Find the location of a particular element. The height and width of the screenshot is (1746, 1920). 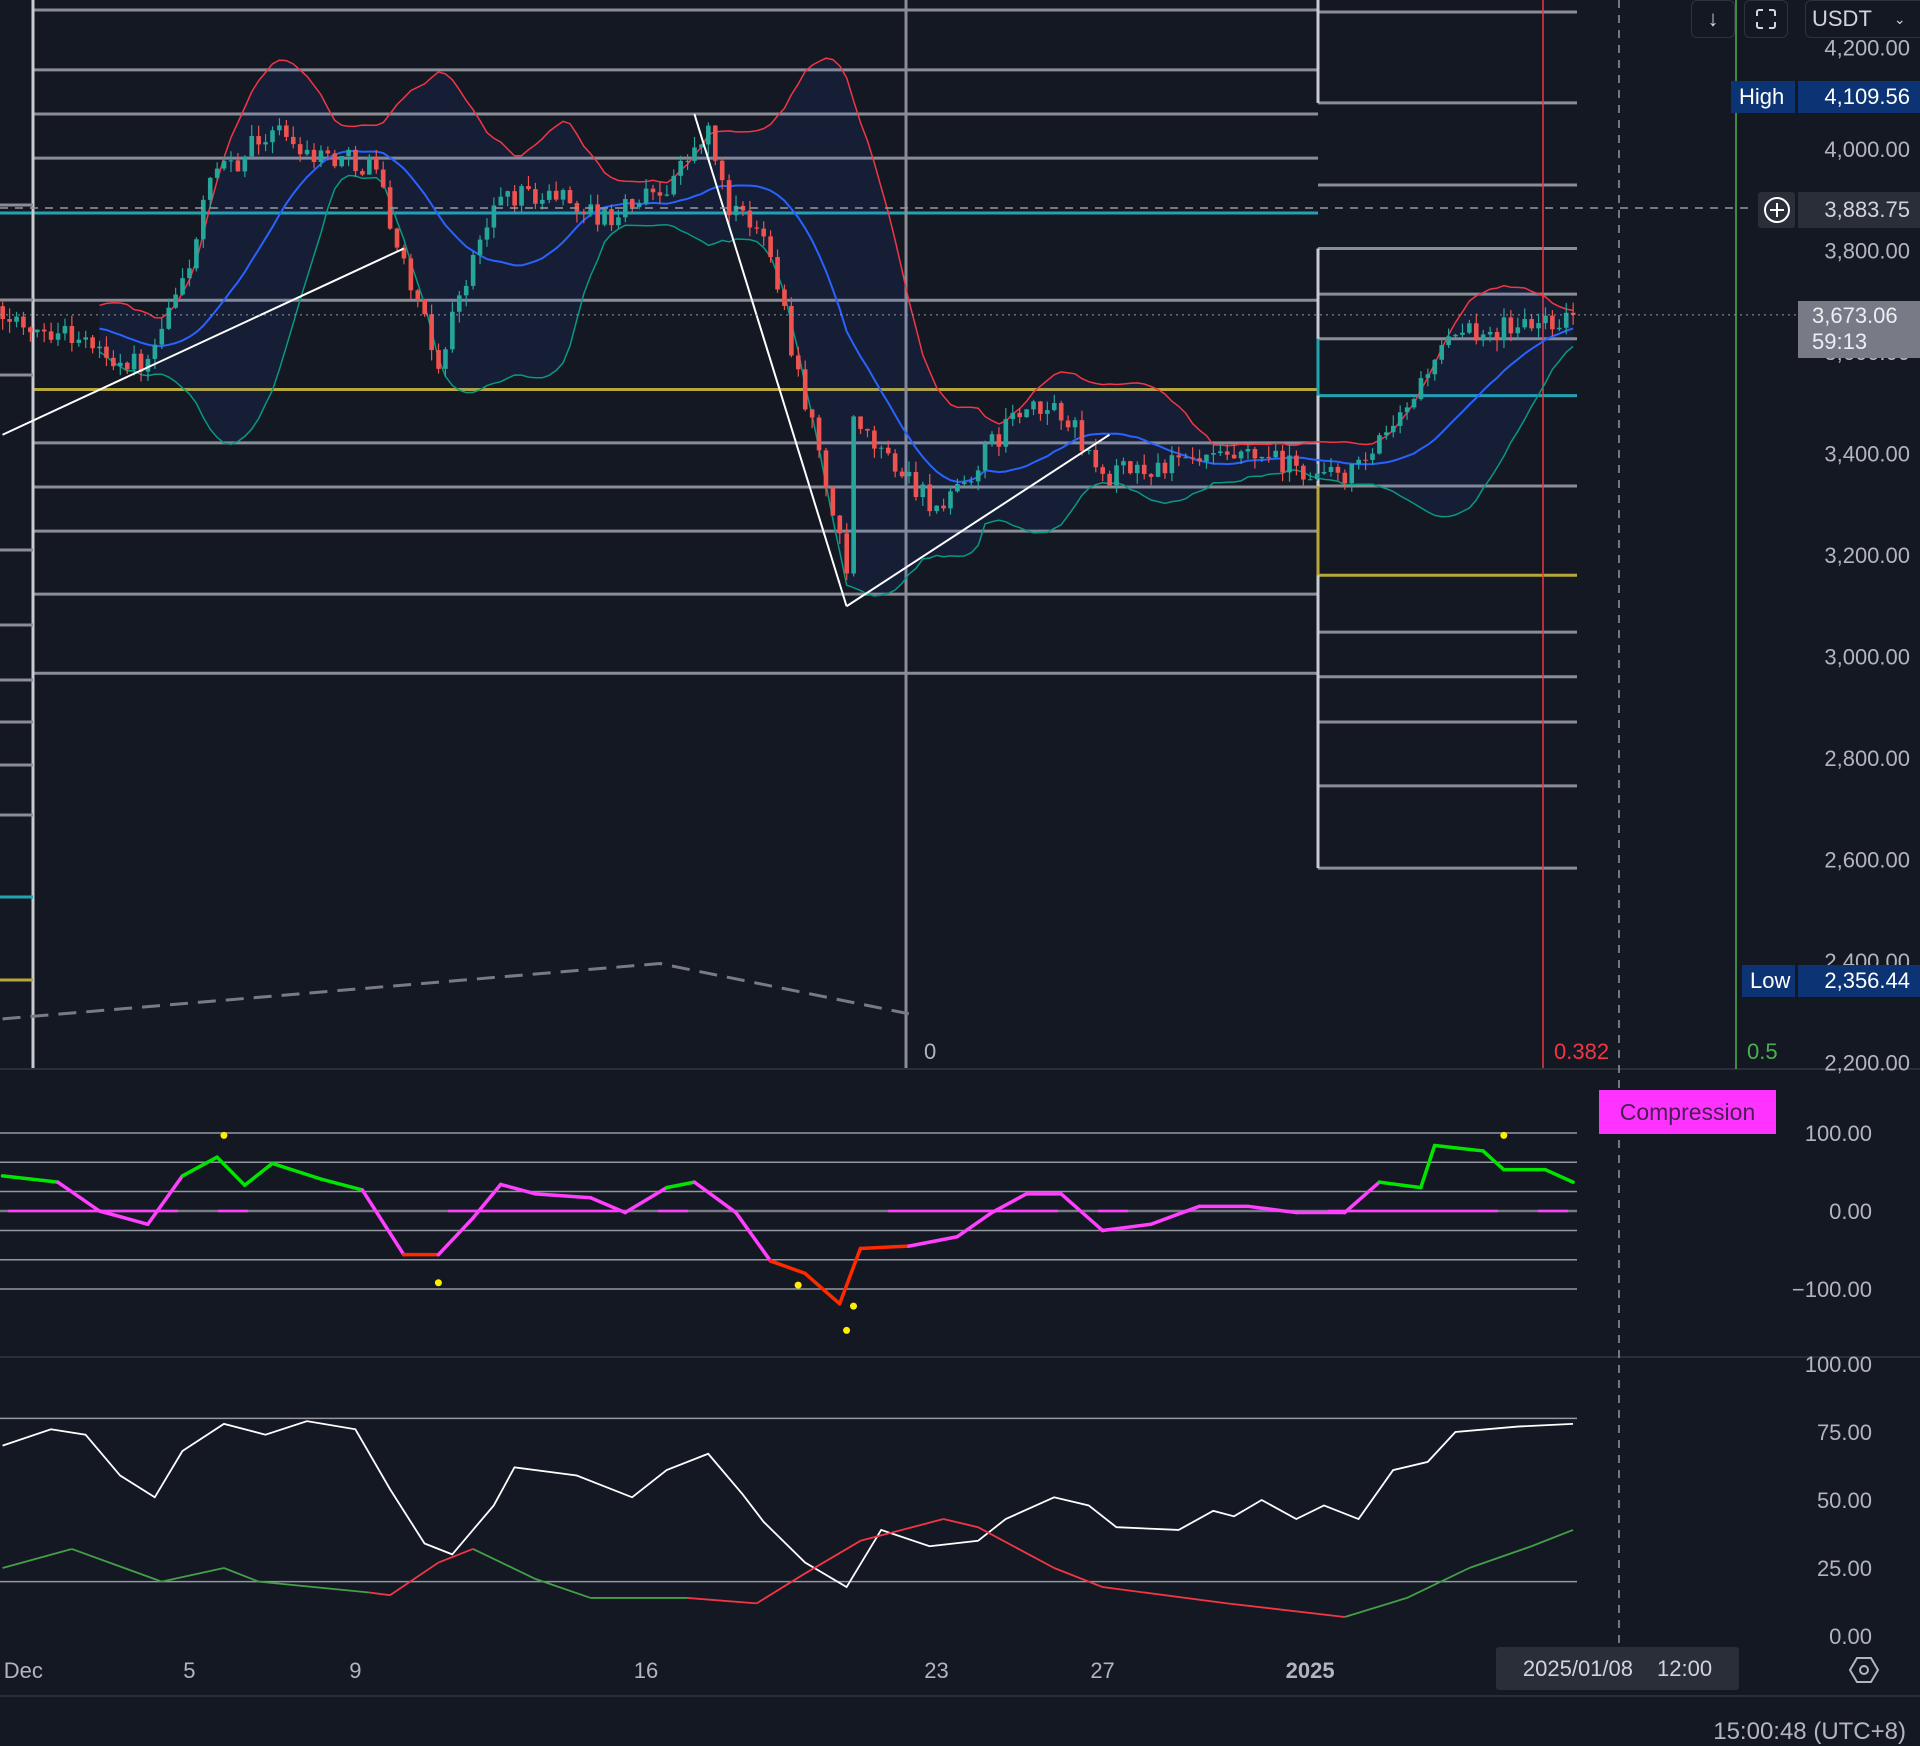

last-price-value: 3,673.06 is located at coordinates (1855, 315).